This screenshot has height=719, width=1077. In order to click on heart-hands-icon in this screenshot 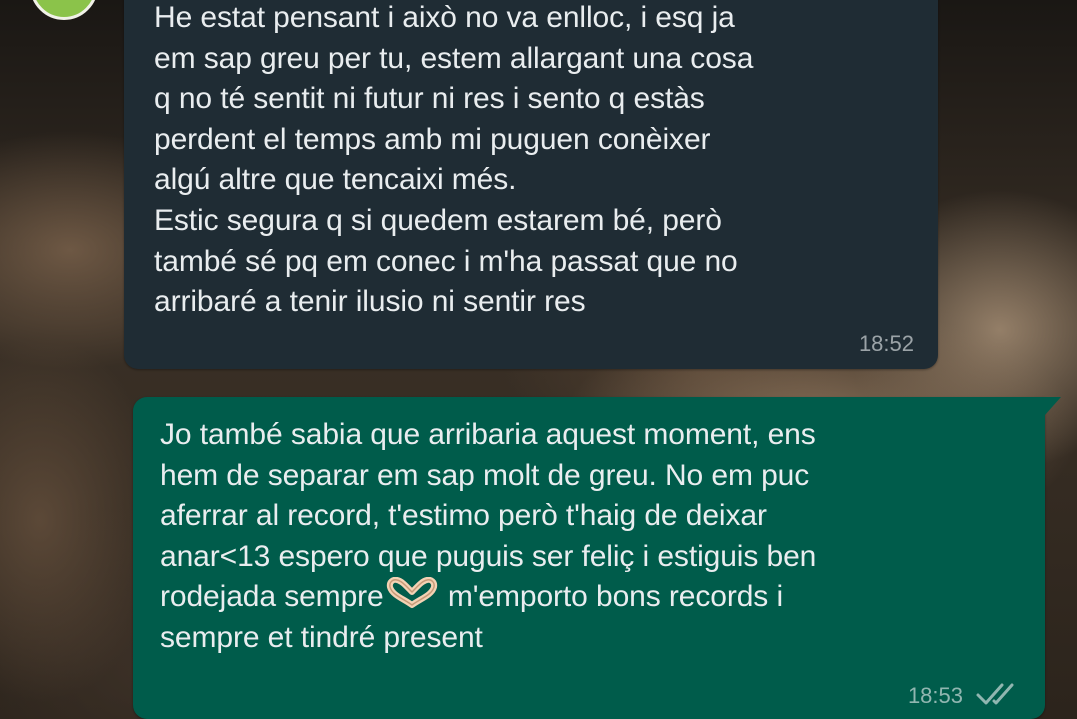, I will do `click(412, 593)`.